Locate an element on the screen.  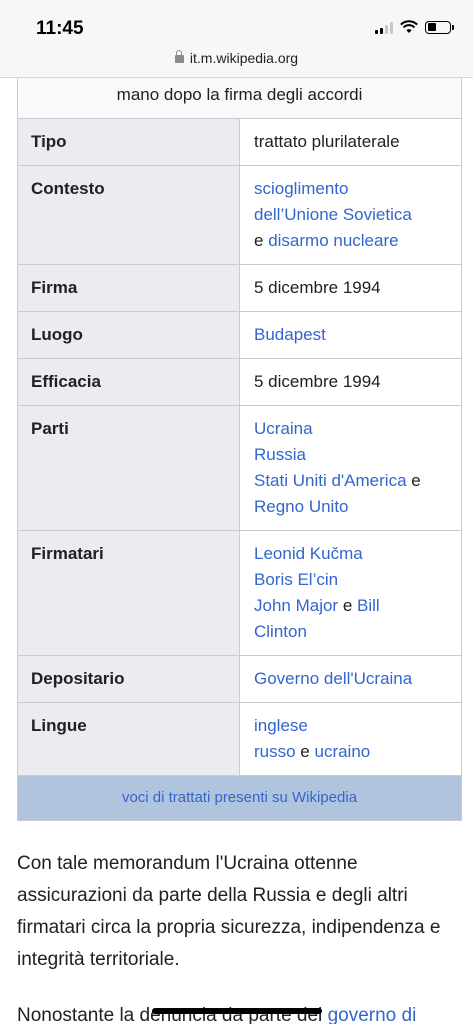
infobox-link: Budapest is located at coordinates (290, 334).